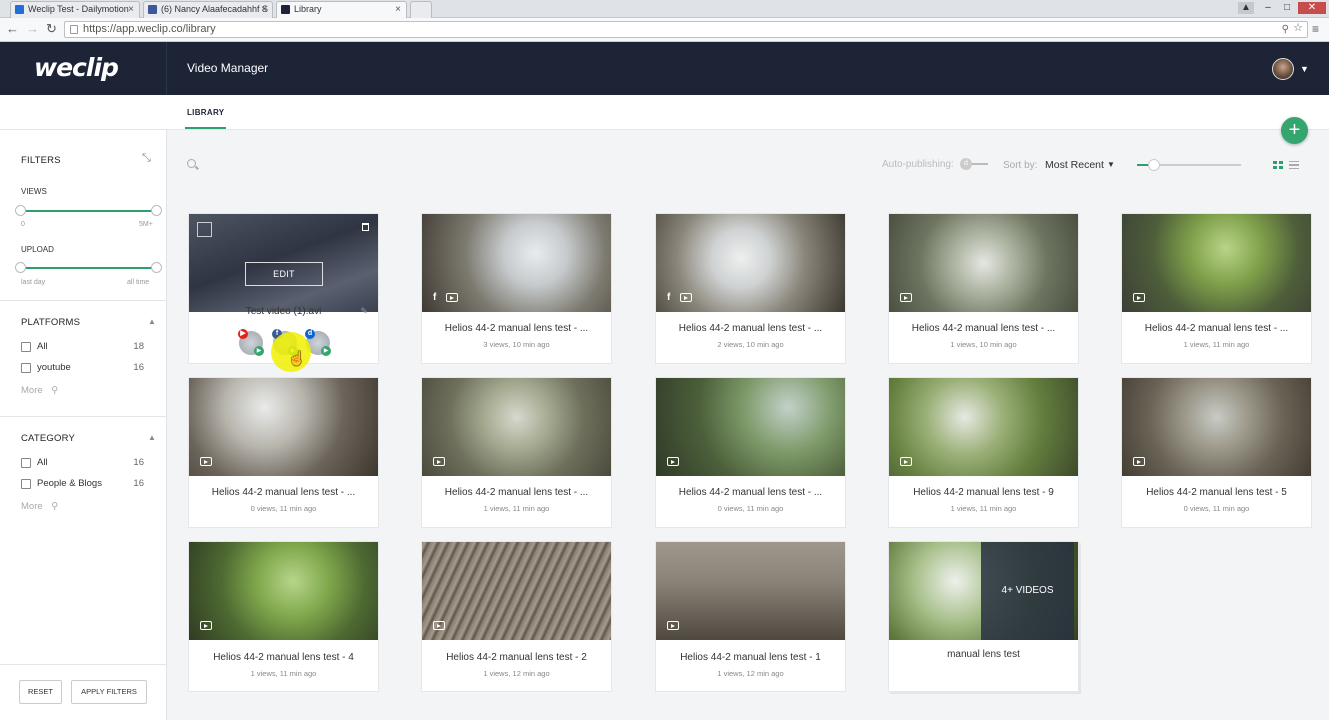  I want to click on forward-icon: →, so click(32, 29).